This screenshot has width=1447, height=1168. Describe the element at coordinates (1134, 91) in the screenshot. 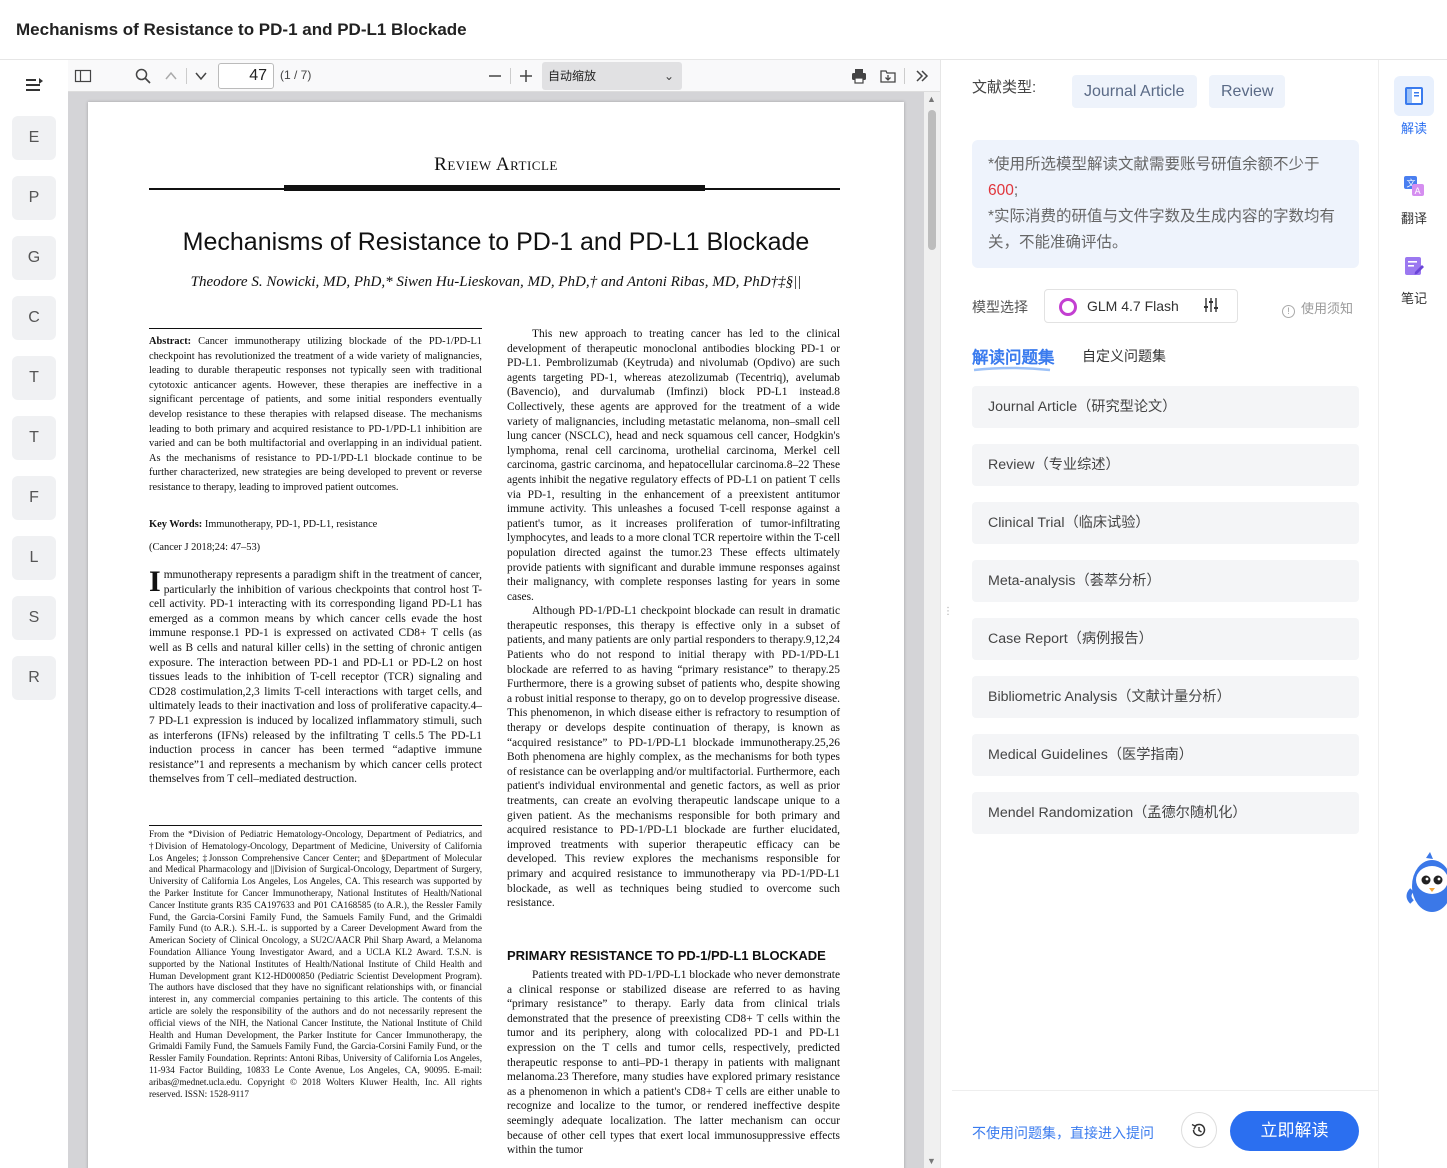

I see `doctype-chip: Journal Article` at that location.